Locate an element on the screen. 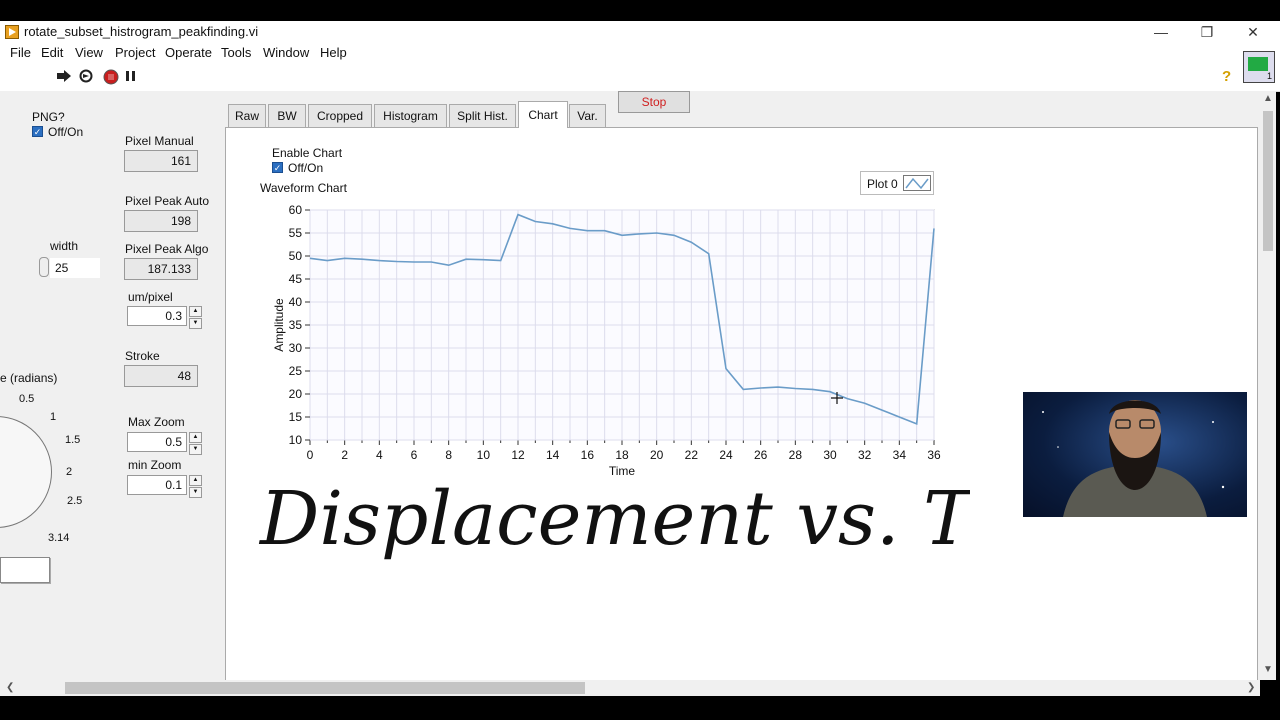 The width and height of the screenshot is (1280, 720). plot-legend: Plot 0 is located at coordinates (897, 183).